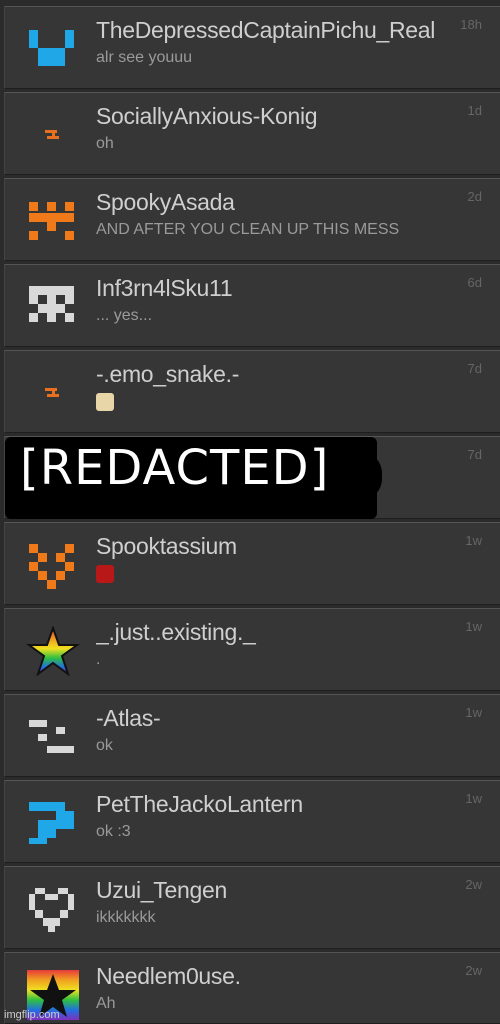  I want to click on conversation-row: Uzui_Tengen ikkkkkkk 2w, so click(252, 907).